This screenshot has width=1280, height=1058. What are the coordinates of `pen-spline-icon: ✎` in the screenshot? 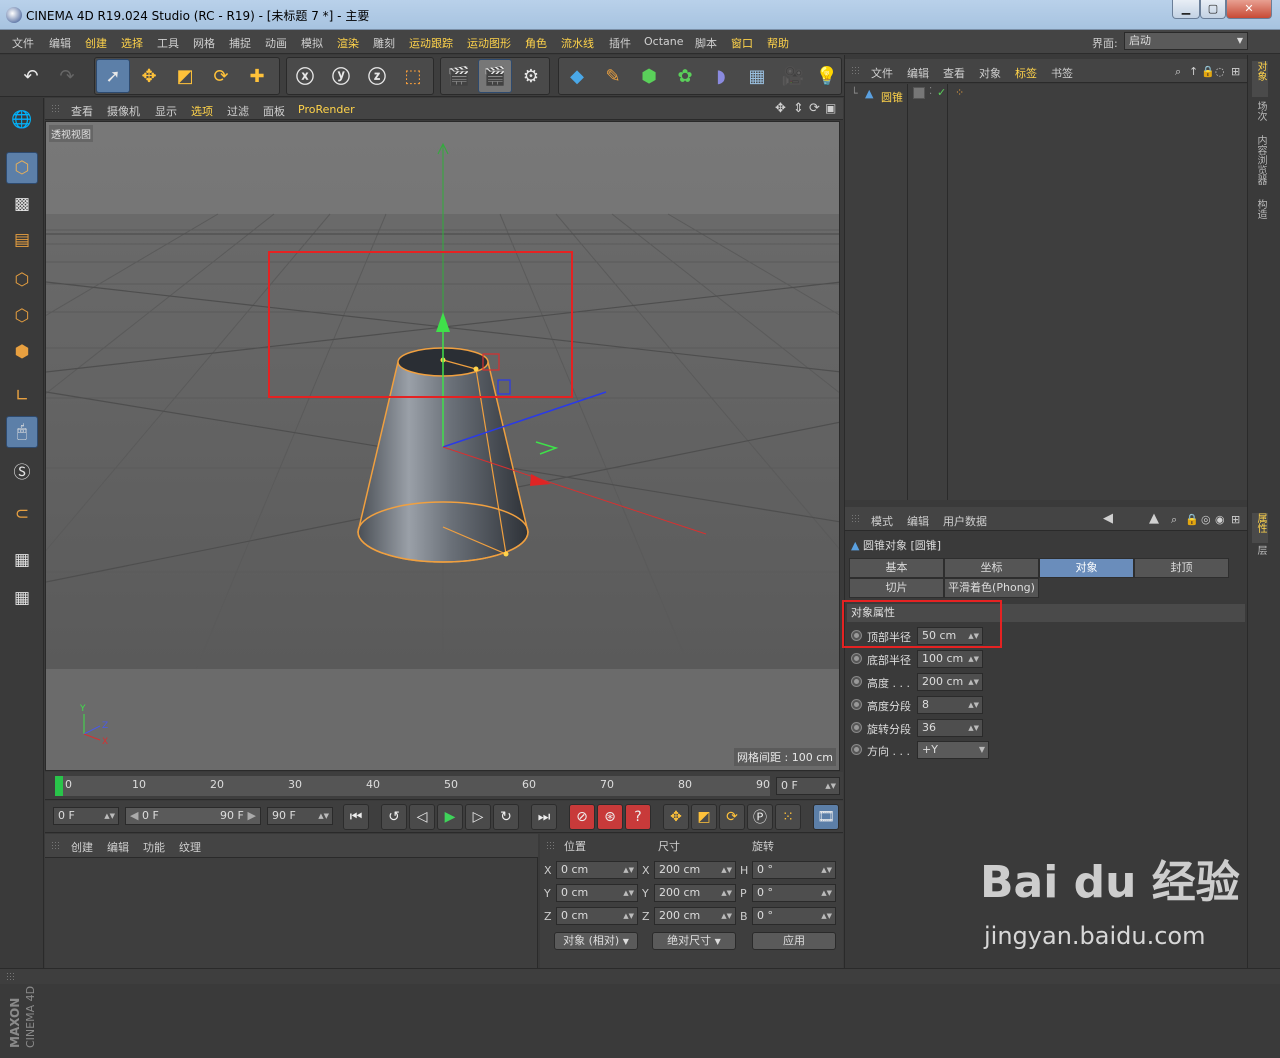 It's located at (613, 76).